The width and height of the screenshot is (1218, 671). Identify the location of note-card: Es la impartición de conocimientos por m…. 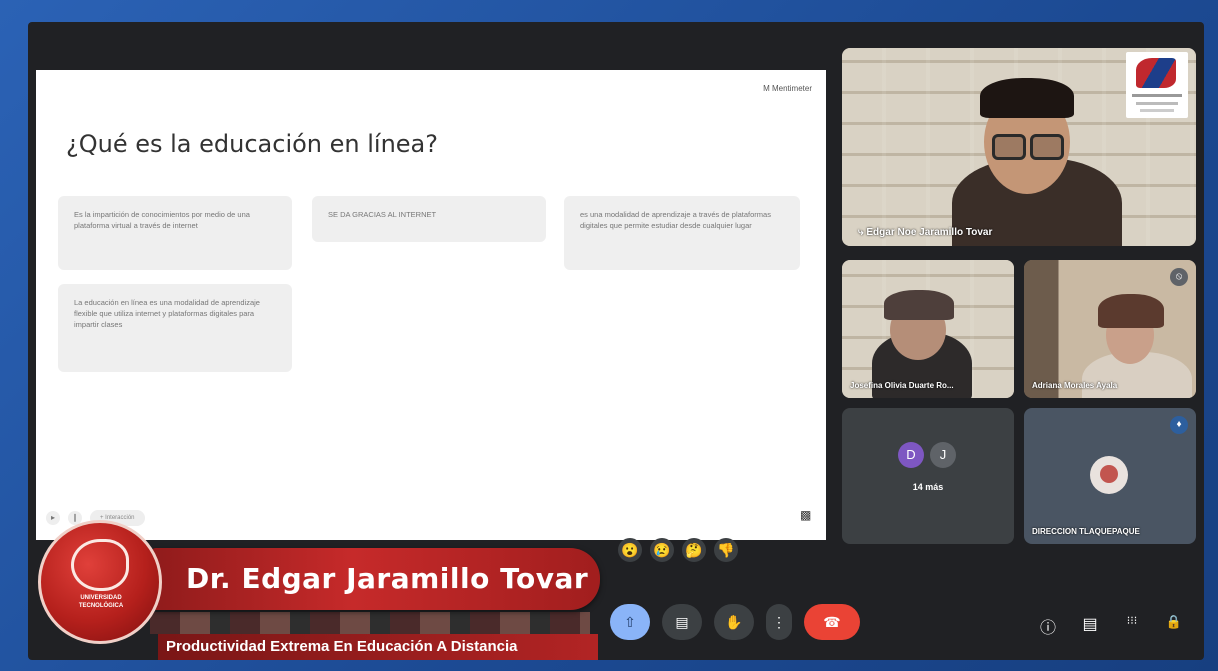
(175, 233).